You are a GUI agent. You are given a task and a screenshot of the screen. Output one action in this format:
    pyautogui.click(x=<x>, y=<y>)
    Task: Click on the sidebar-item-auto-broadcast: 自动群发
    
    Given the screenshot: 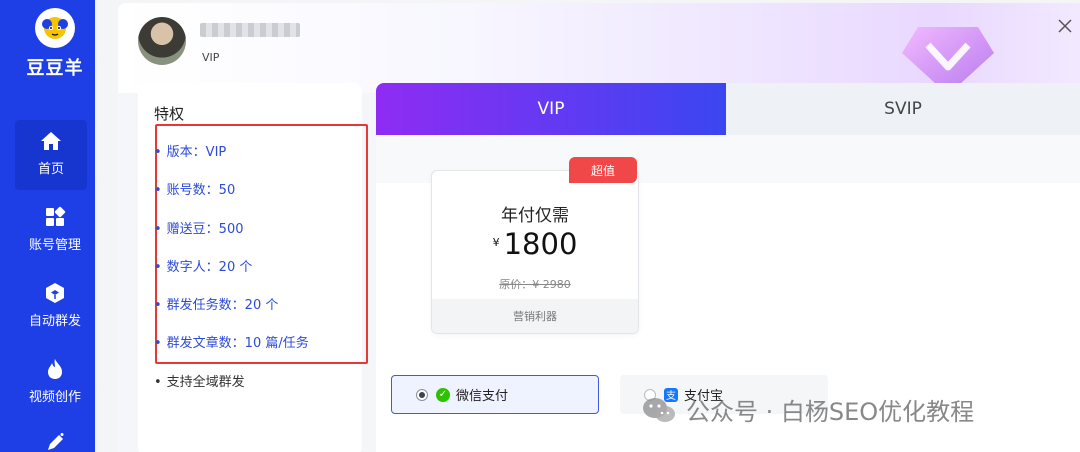 What is the action you would take?
    pyautogui.click(x=55, y=305)
    